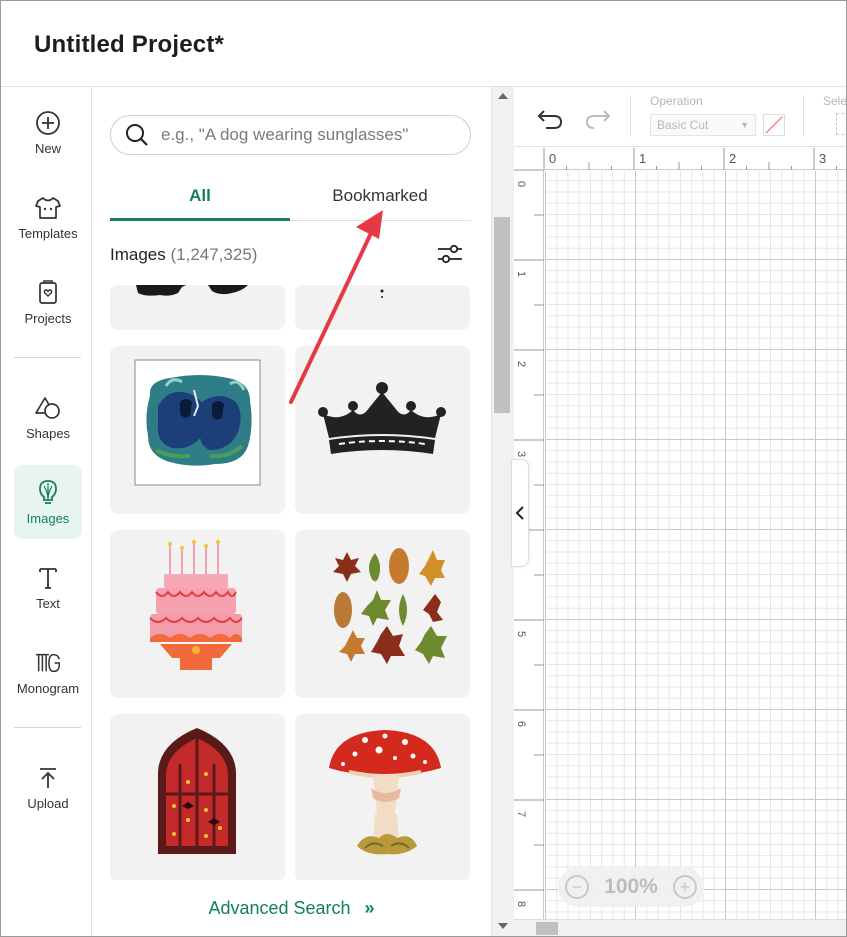 The image size is (847, 937). I want to click on text-icon, so click(48, 578).